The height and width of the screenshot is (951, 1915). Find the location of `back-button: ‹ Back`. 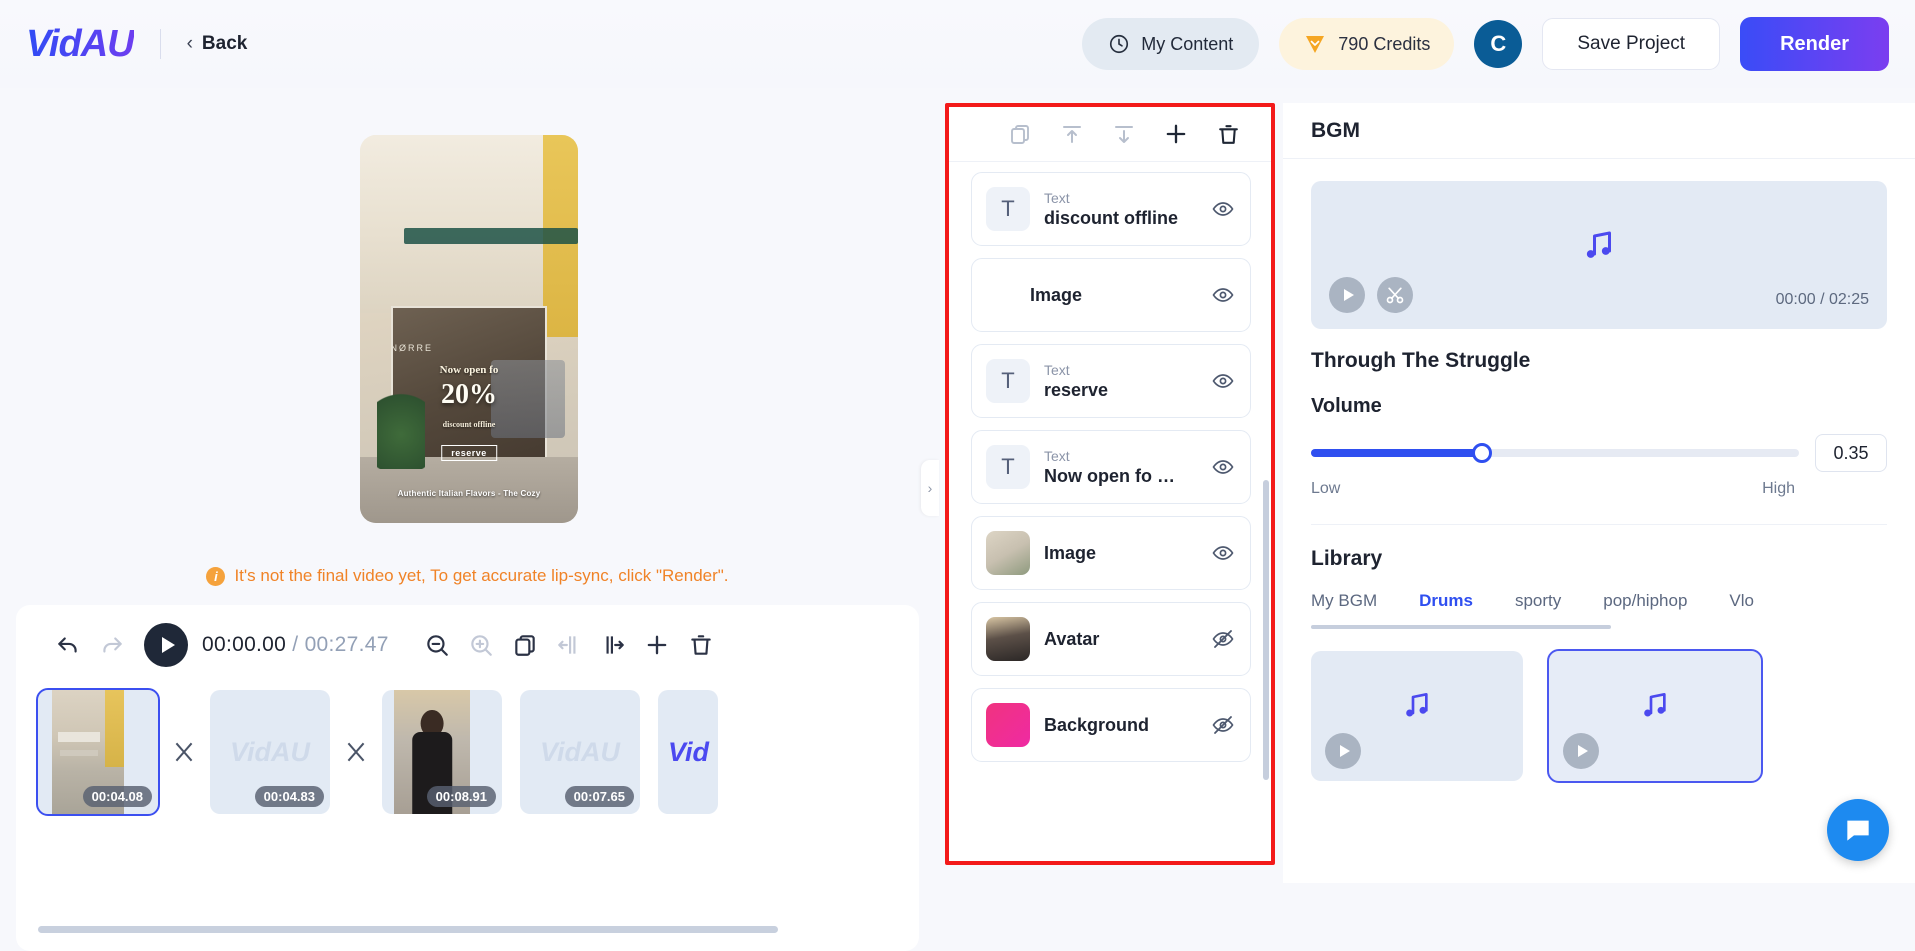

back-button: ‹ Back is located at coordinates (217, 44).